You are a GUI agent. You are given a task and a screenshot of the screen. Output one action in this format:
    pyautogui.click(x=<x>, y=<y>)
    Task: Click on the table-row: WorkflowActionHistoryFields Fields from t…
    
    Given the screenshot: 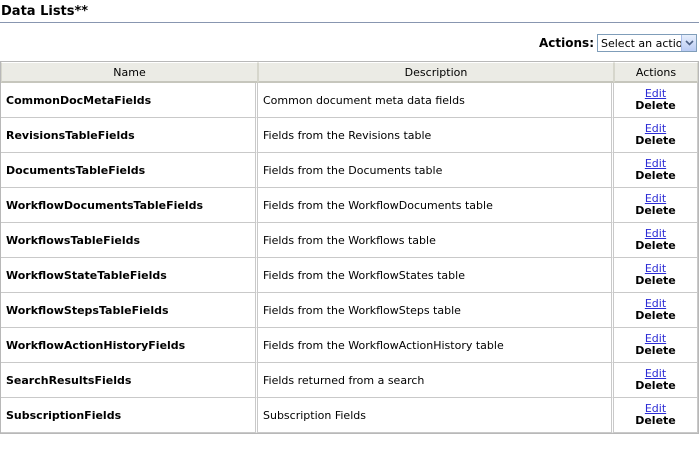 What is the action you would take?
    pyautogui.click(x=349, y=345)
    